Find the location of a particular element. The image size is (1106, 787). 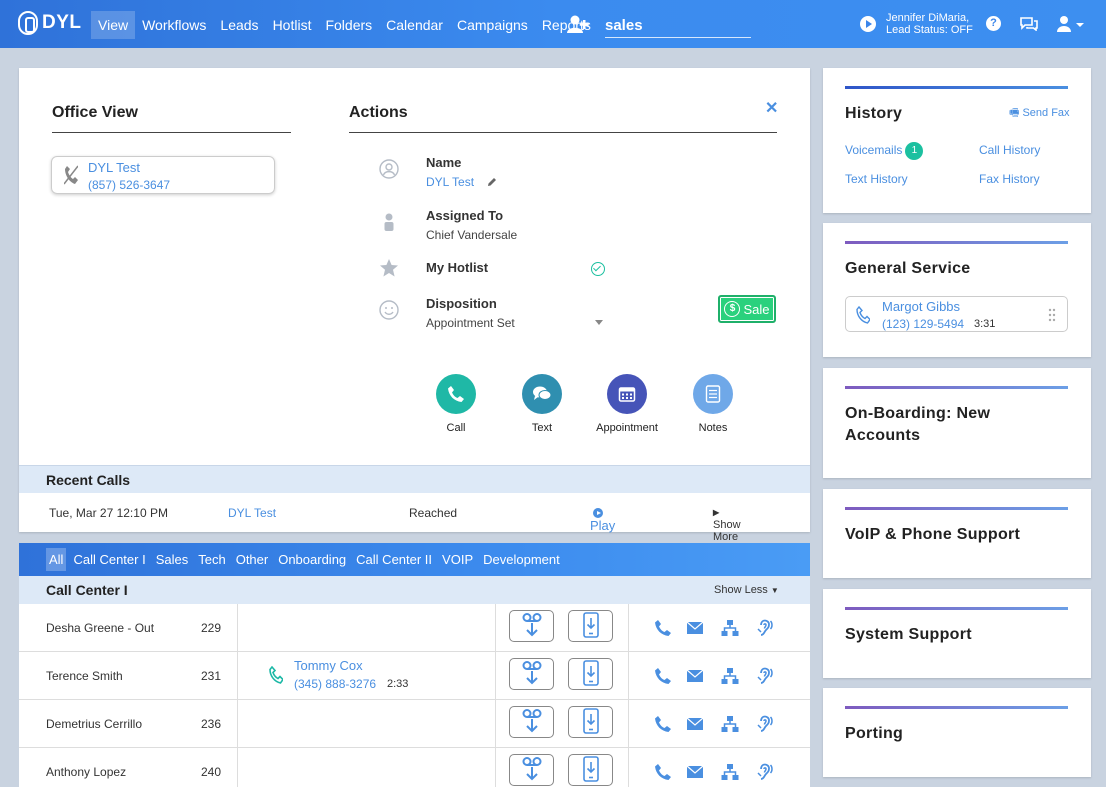

tab-other: Other is located at coordinates (252, 559).